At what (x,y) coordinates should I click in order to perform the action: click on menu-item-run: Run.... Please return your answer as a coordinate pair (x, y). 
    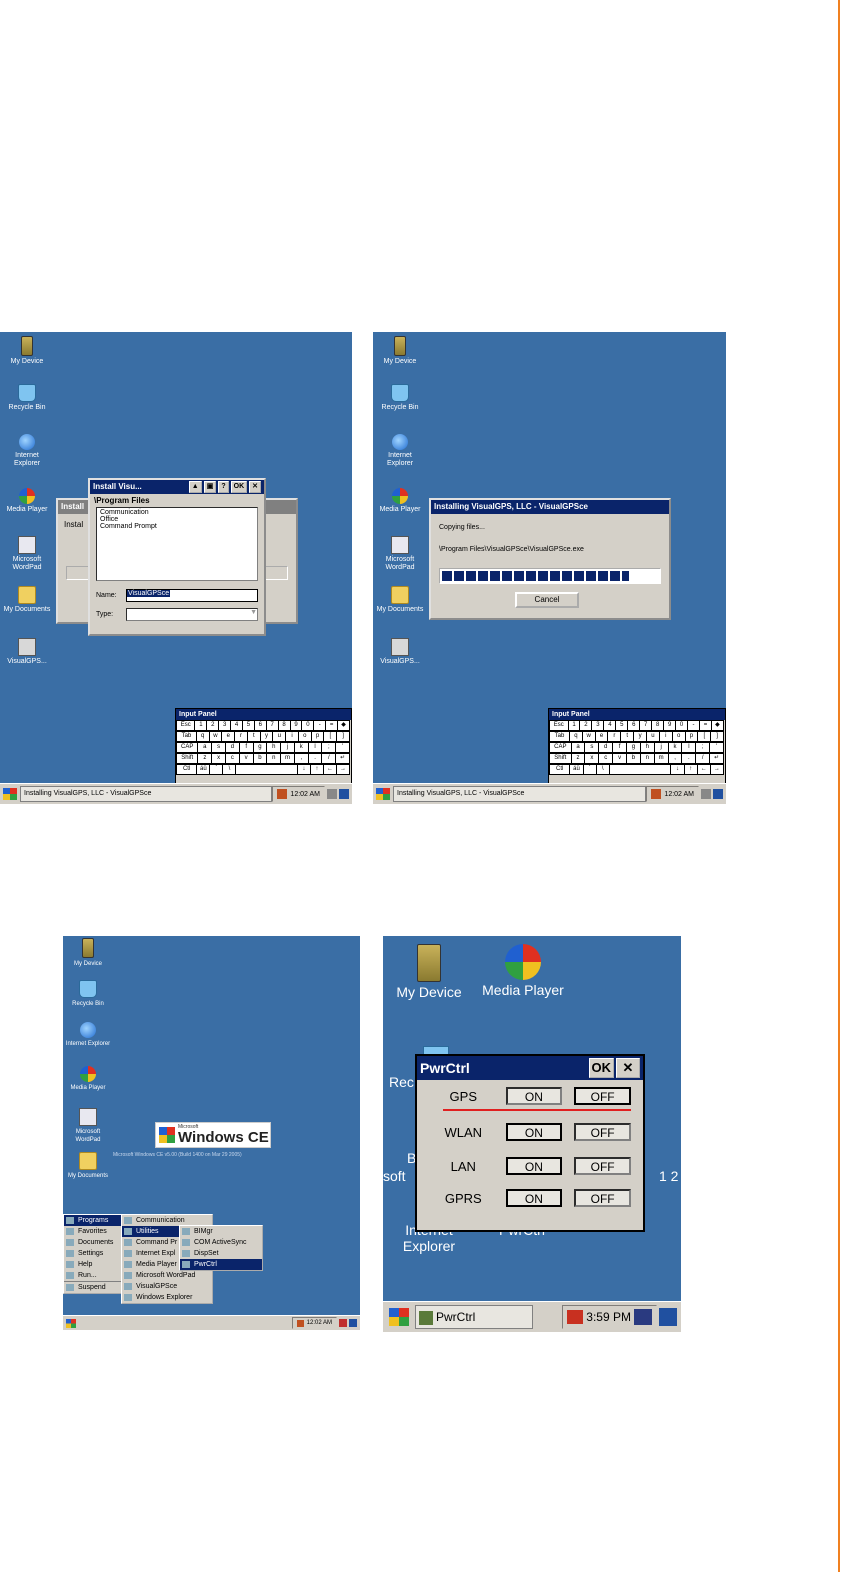
    Looking at the image, I should click on (93, 1275).